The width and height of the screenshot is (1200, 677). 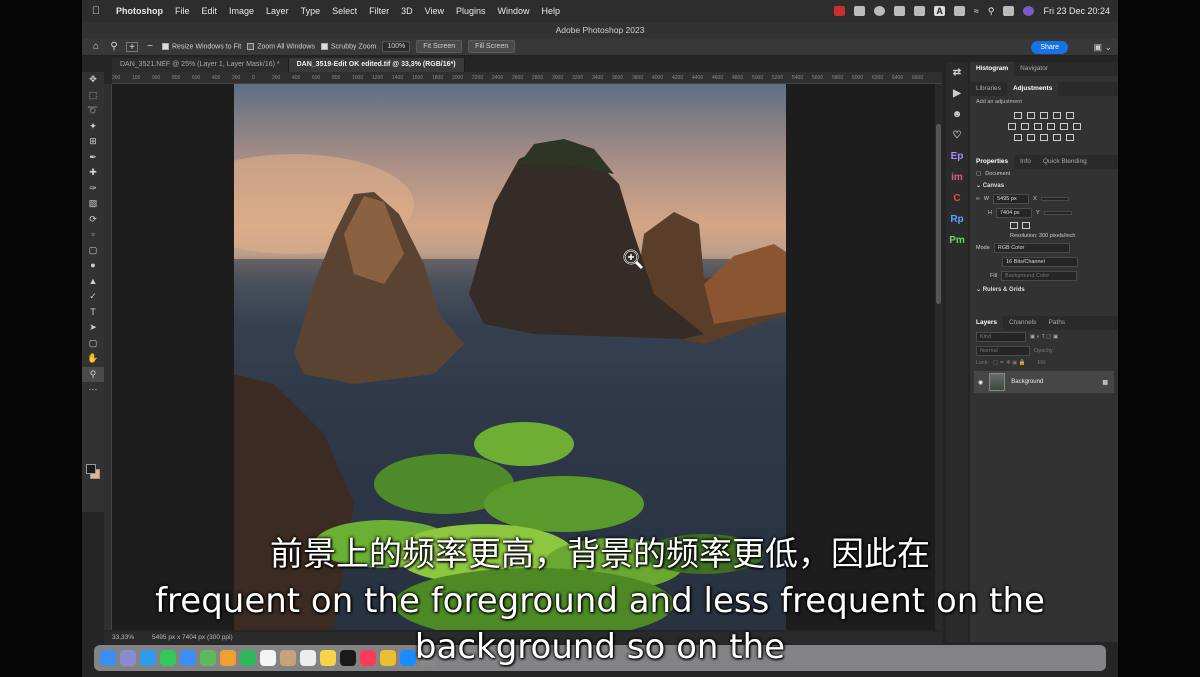 What do you see at coordinates (93, 344) in the screenshot?
I see `shape-tool-icon: ▢` at bounding box center [93, 344].